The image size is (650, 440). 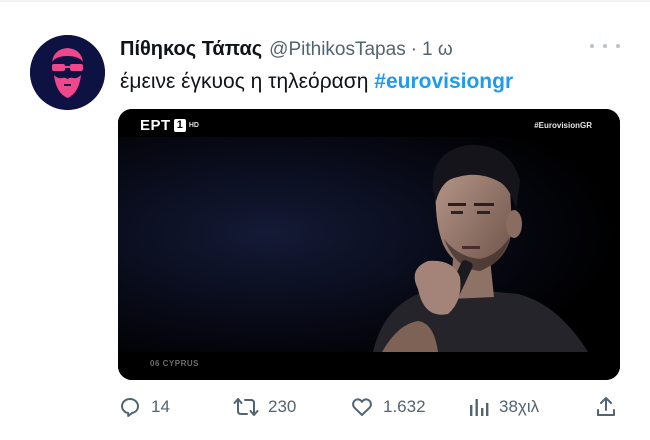 I want to click on reply-count: 14, so click(x=160, y=406).